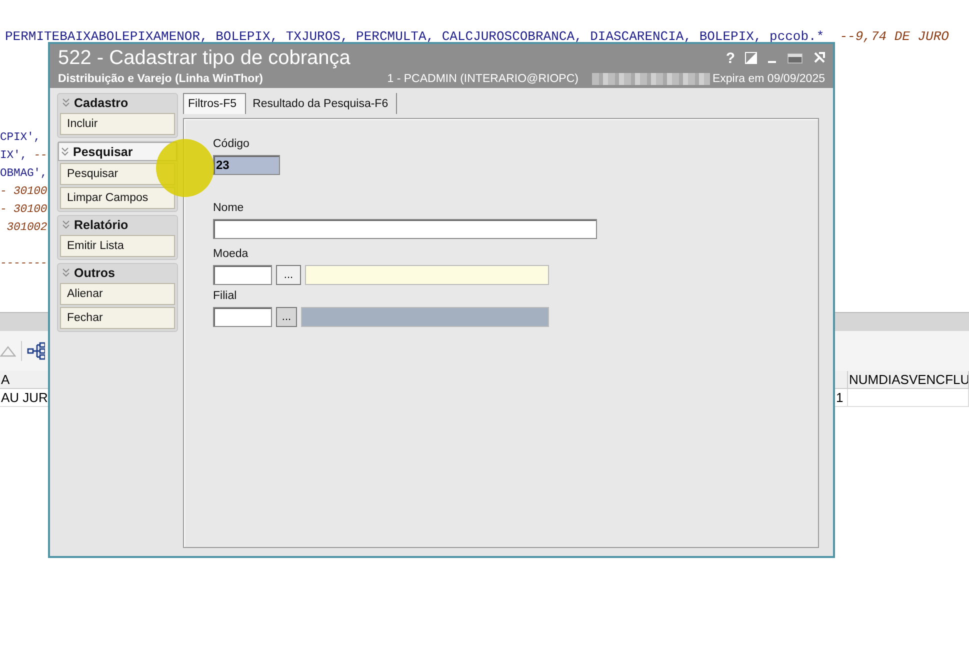 The height and width of the screenshot is (671, 969). What do you see at coordinates (229, 208) in the screenshot?
I see `field-label: Nome` at bounding box center [229, 208].